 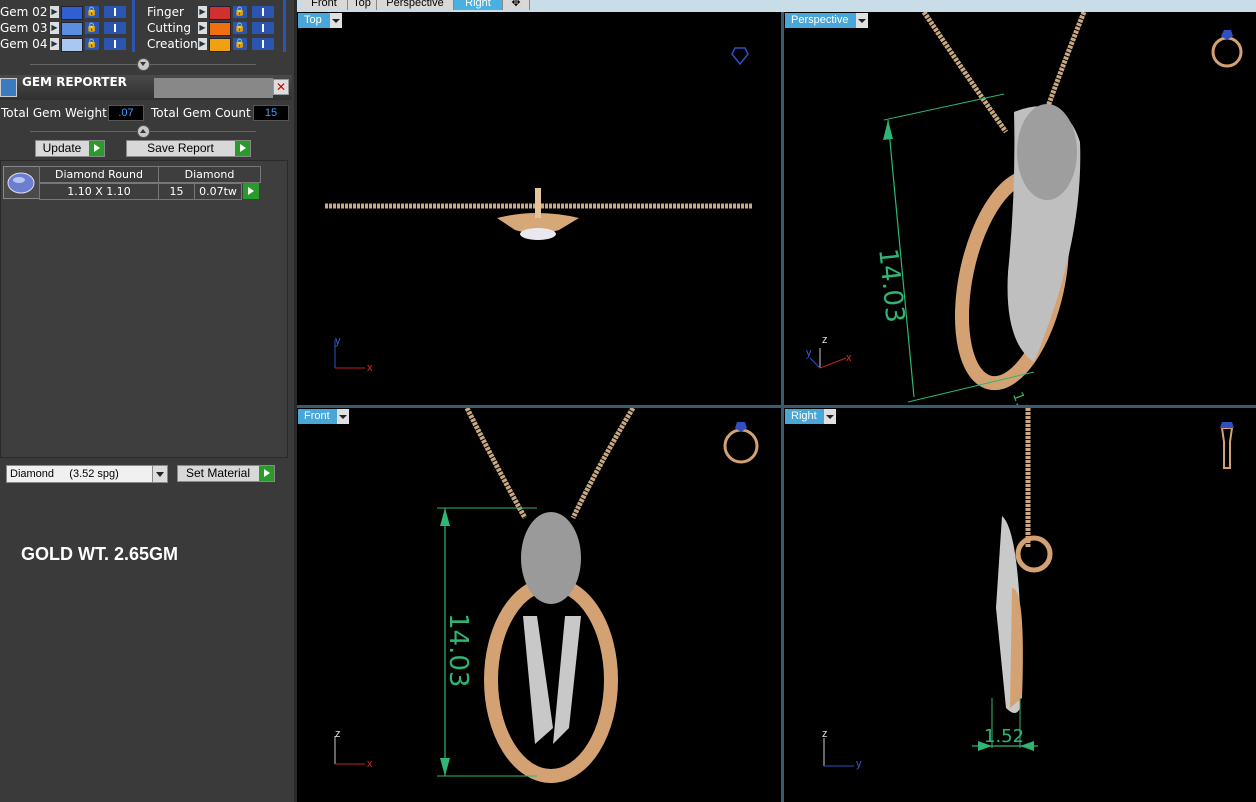 I want to click on tab-front: Front, so click(x=324, y=5).